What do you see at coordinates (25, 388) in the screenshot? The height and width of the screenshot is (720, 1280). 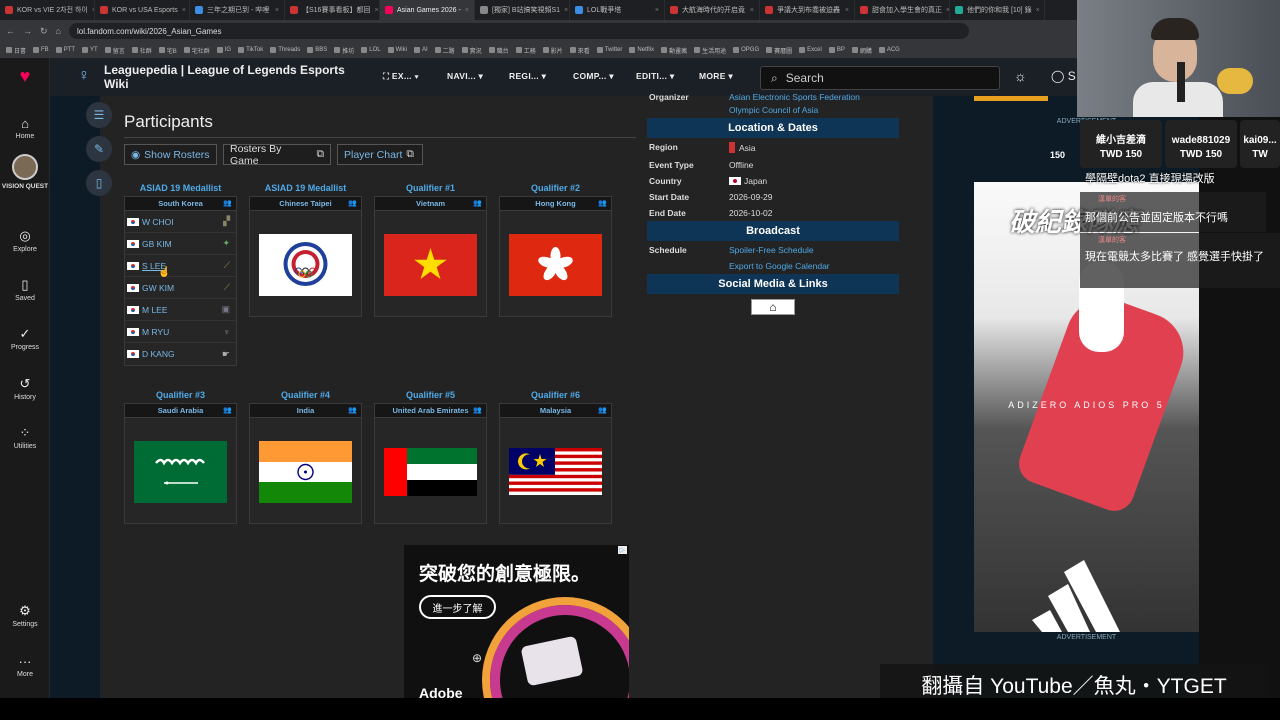 I see `sidebar-item-history: ↺ History` at bounding box center [25, 388].